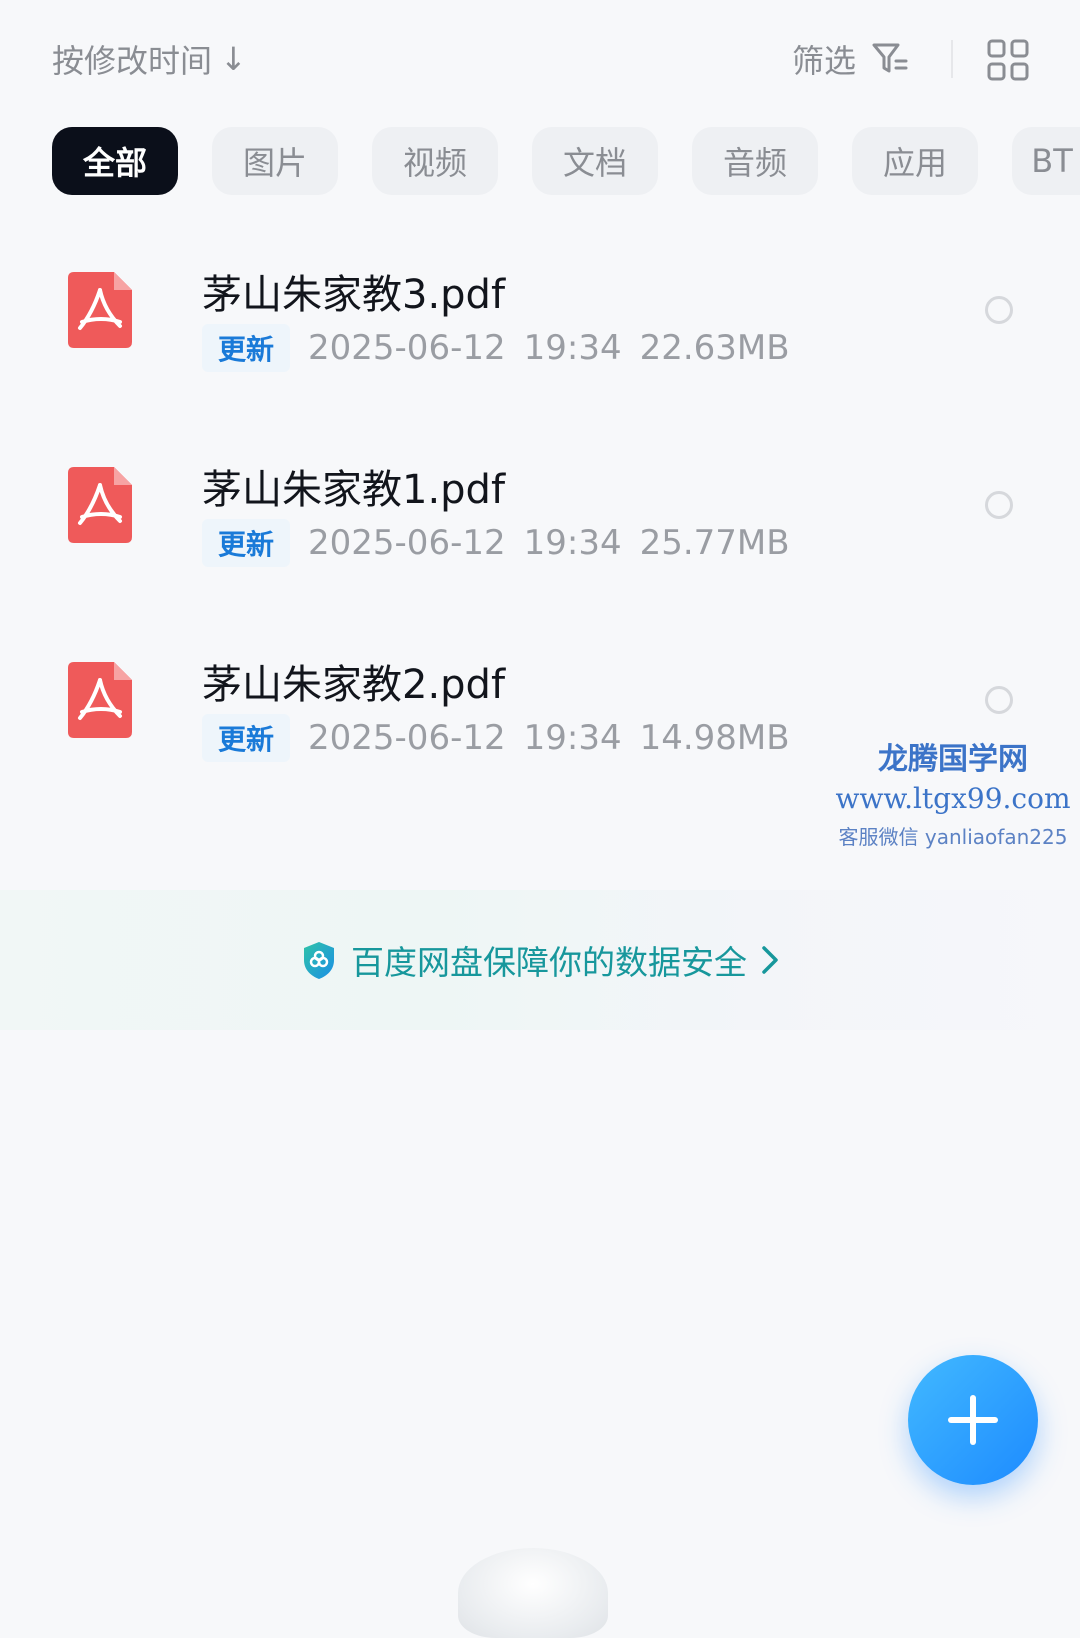 The image size is (1080, 1638). What do you see at coordinates (953, 837) in the screenshot?
I see `watermark-contact: 客服微信 yanliaofan225` at bounding box center [953, 837].